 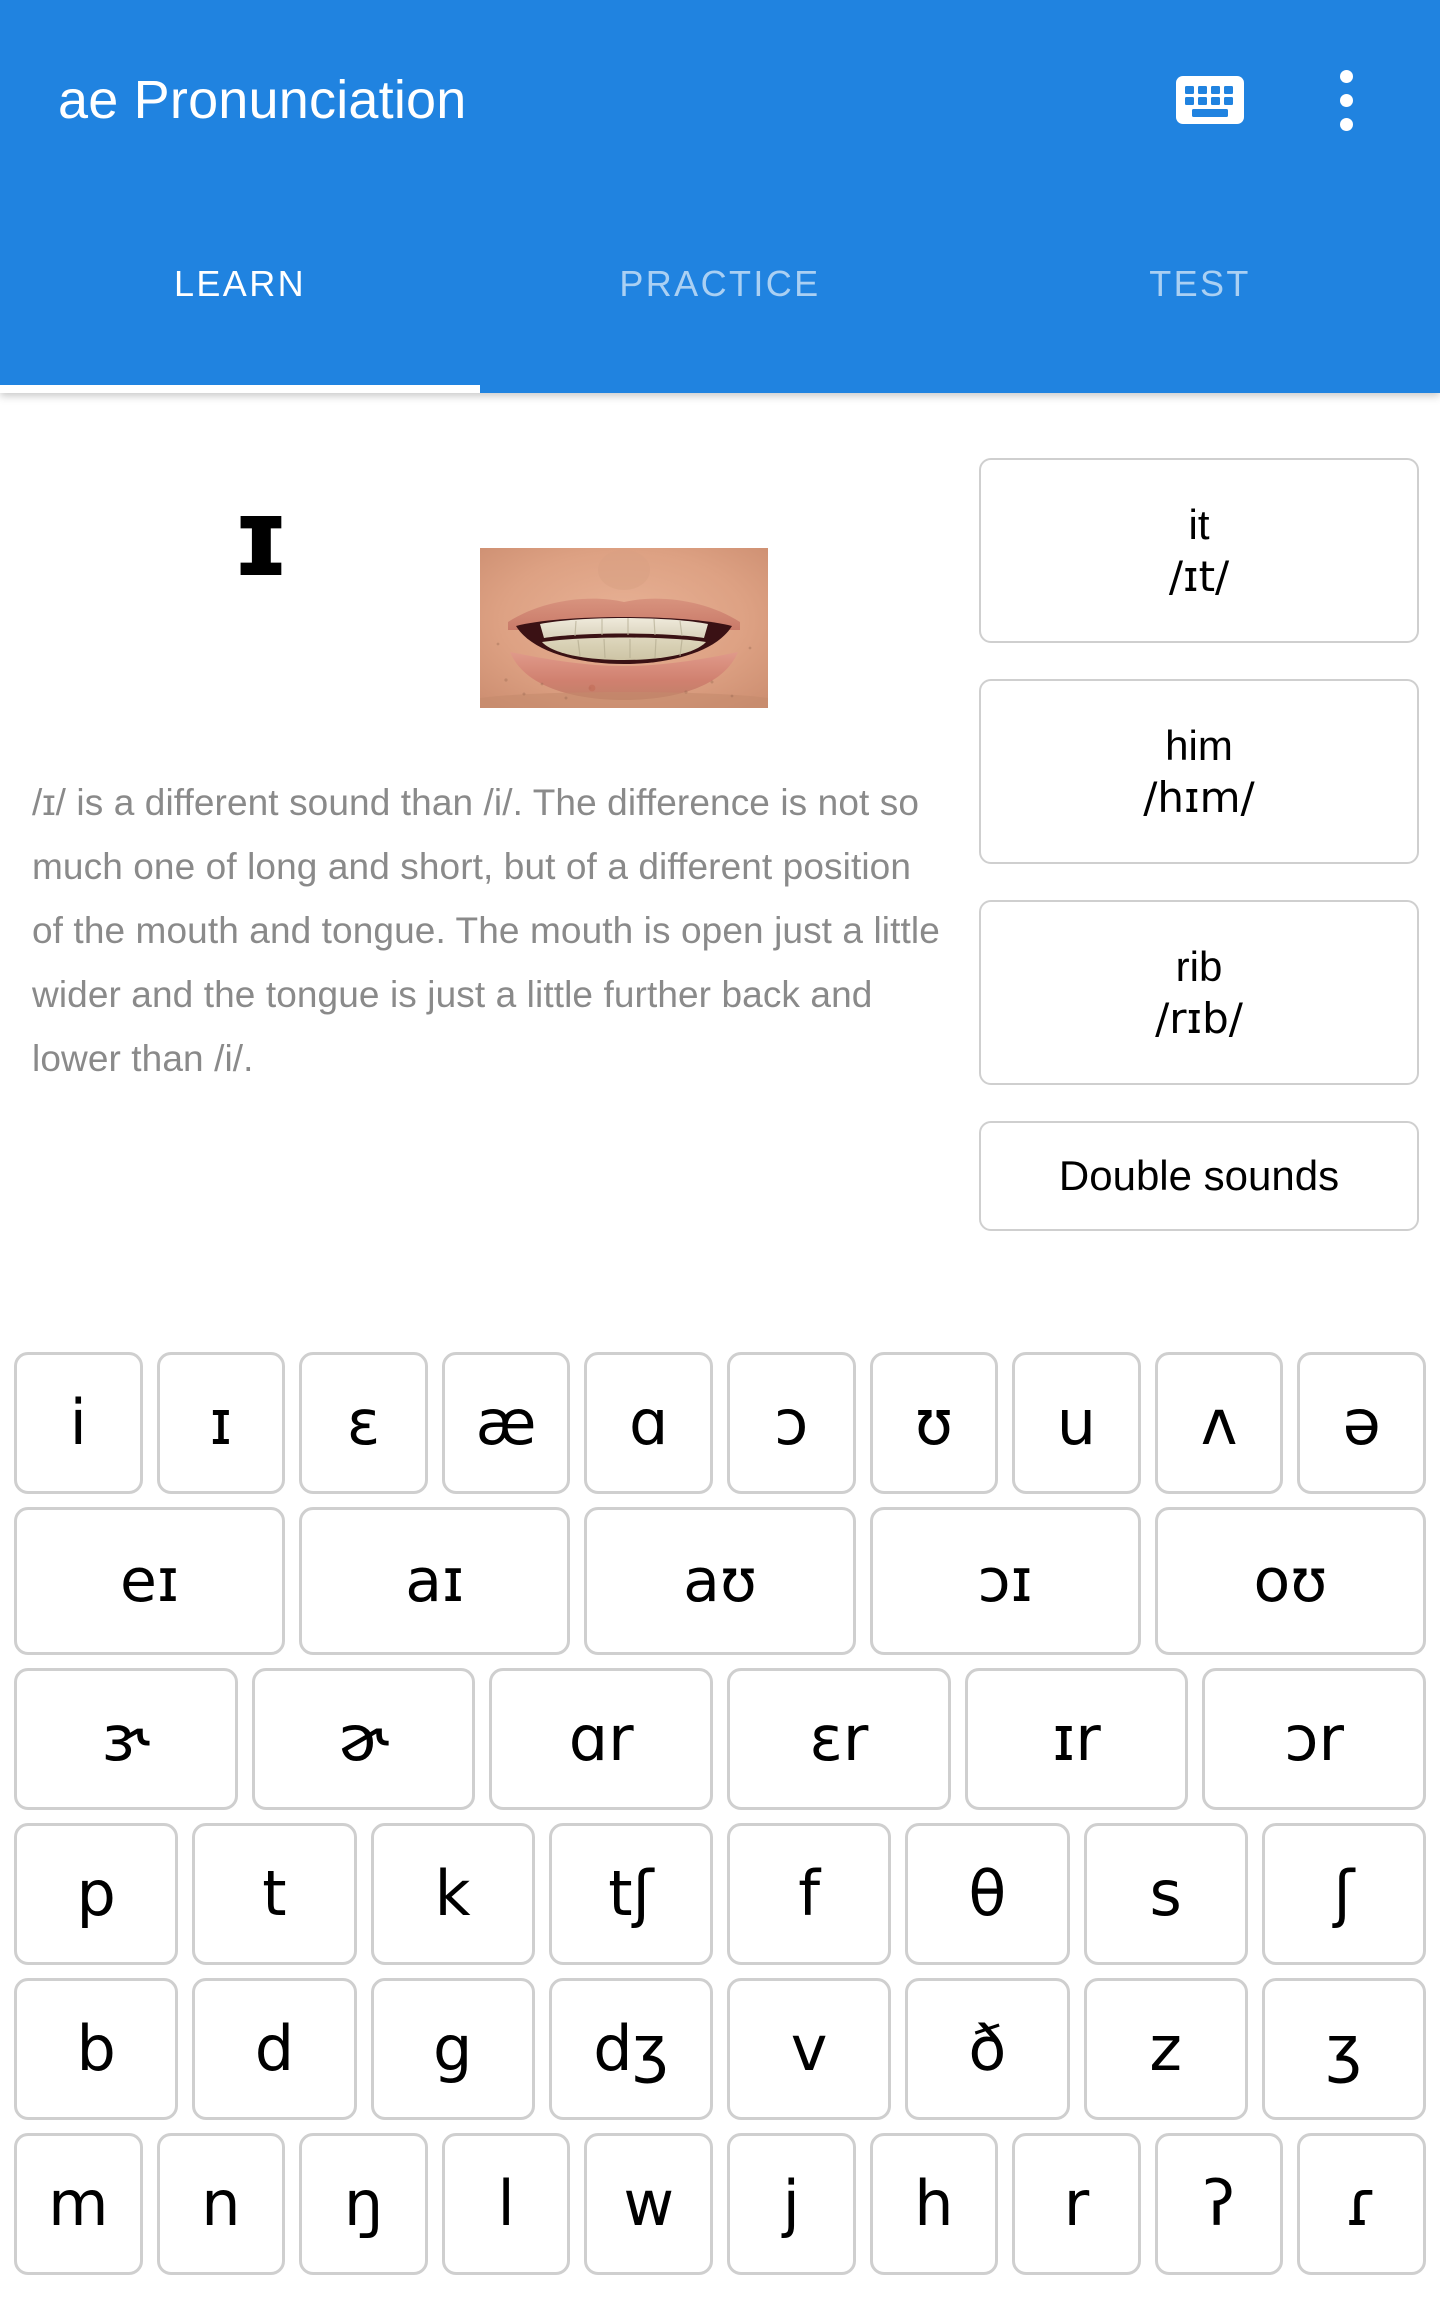 I want to click on app-bar-top: ae Pronunciation, so click(x=720, y=100).